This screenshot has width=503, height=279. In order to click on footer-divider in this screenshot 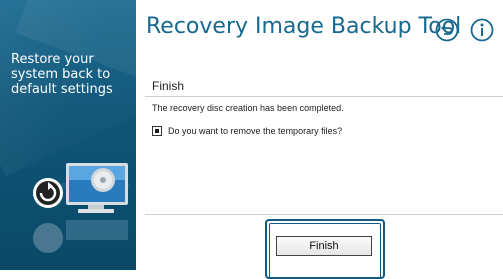, I will do `click(324, 214)`.